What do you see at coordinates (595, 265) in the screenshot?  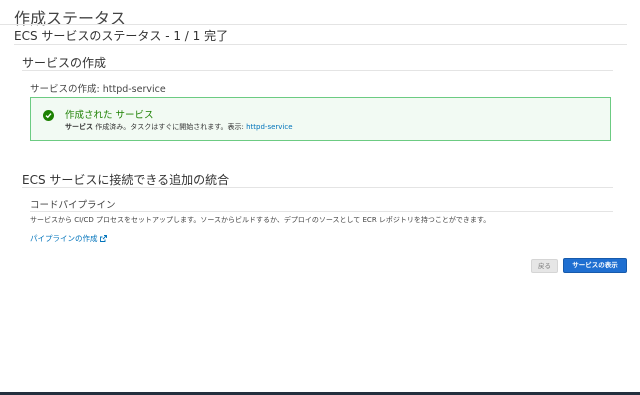 I see `view-service-button: サービスの表示` at bounding box center [595, 265].